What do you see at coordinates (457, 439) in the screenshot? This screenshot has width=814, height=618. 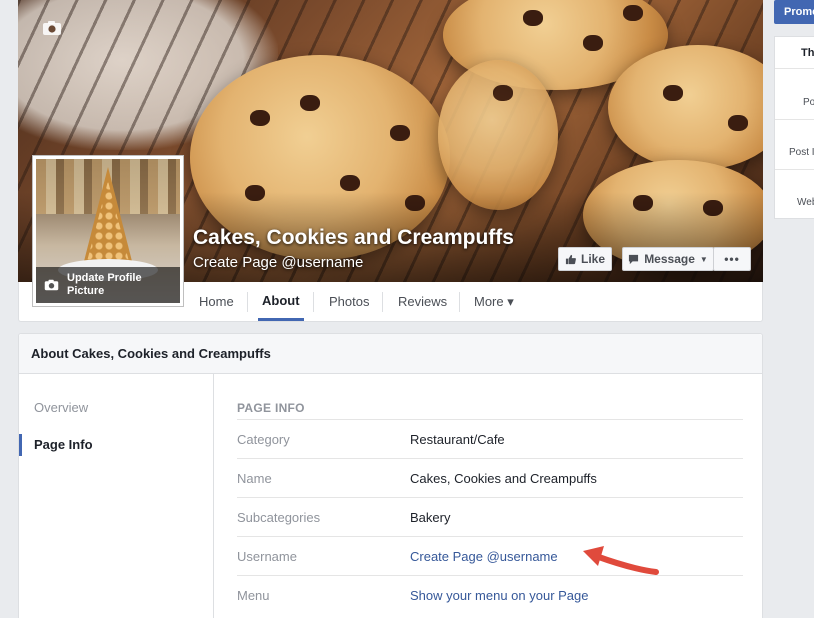 I see `info-value: Restaurant/Cafe` at bounding box center [457, 439].